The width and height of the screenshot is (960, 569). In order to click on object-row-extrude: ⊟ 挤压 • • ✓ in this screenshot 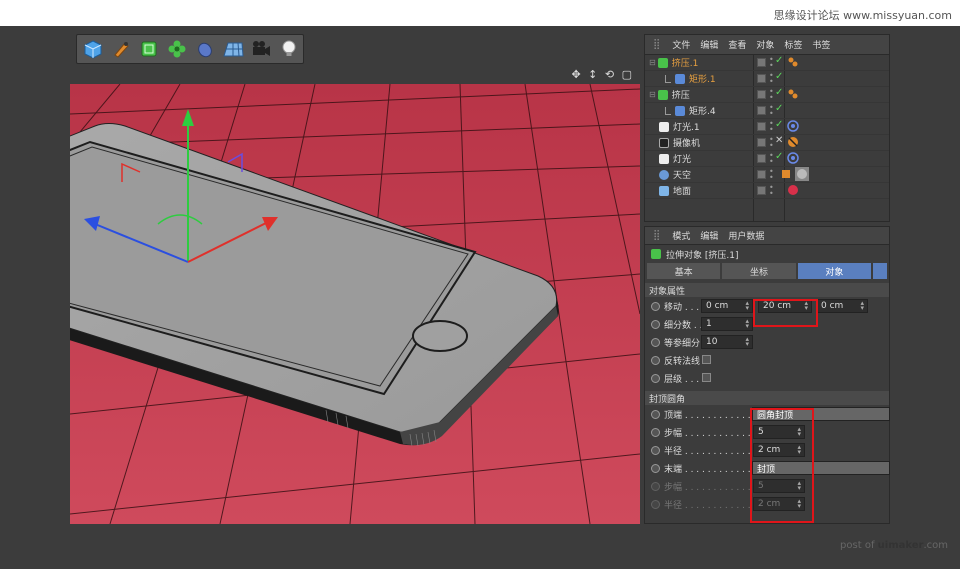, I will do `click(767, 95)`.